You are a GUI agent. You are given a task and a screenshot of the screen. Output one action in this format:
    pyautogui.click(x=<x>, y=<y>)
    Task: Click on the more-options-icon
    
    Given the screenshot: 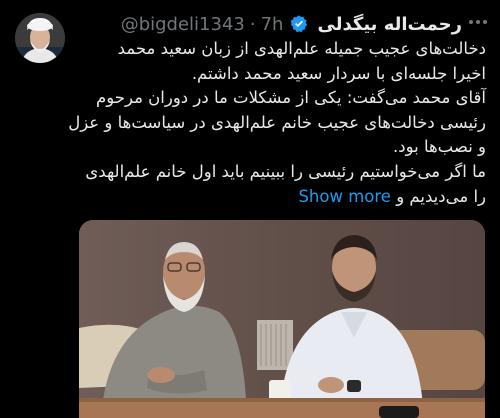 What is the action you would take?
    pyautogui.click(x=478, y=22)
    